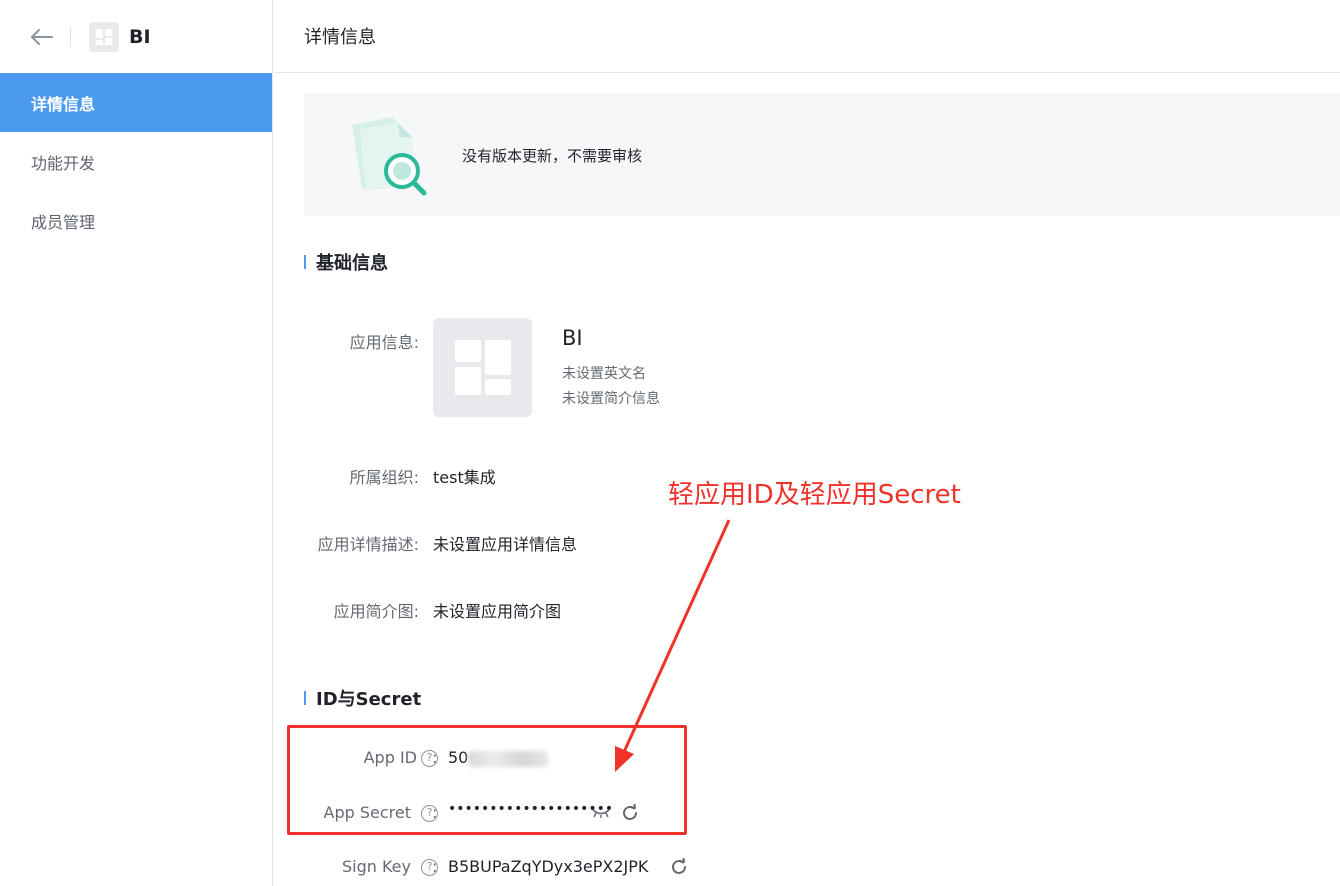  I want to click on back-button, so click(42, 37).